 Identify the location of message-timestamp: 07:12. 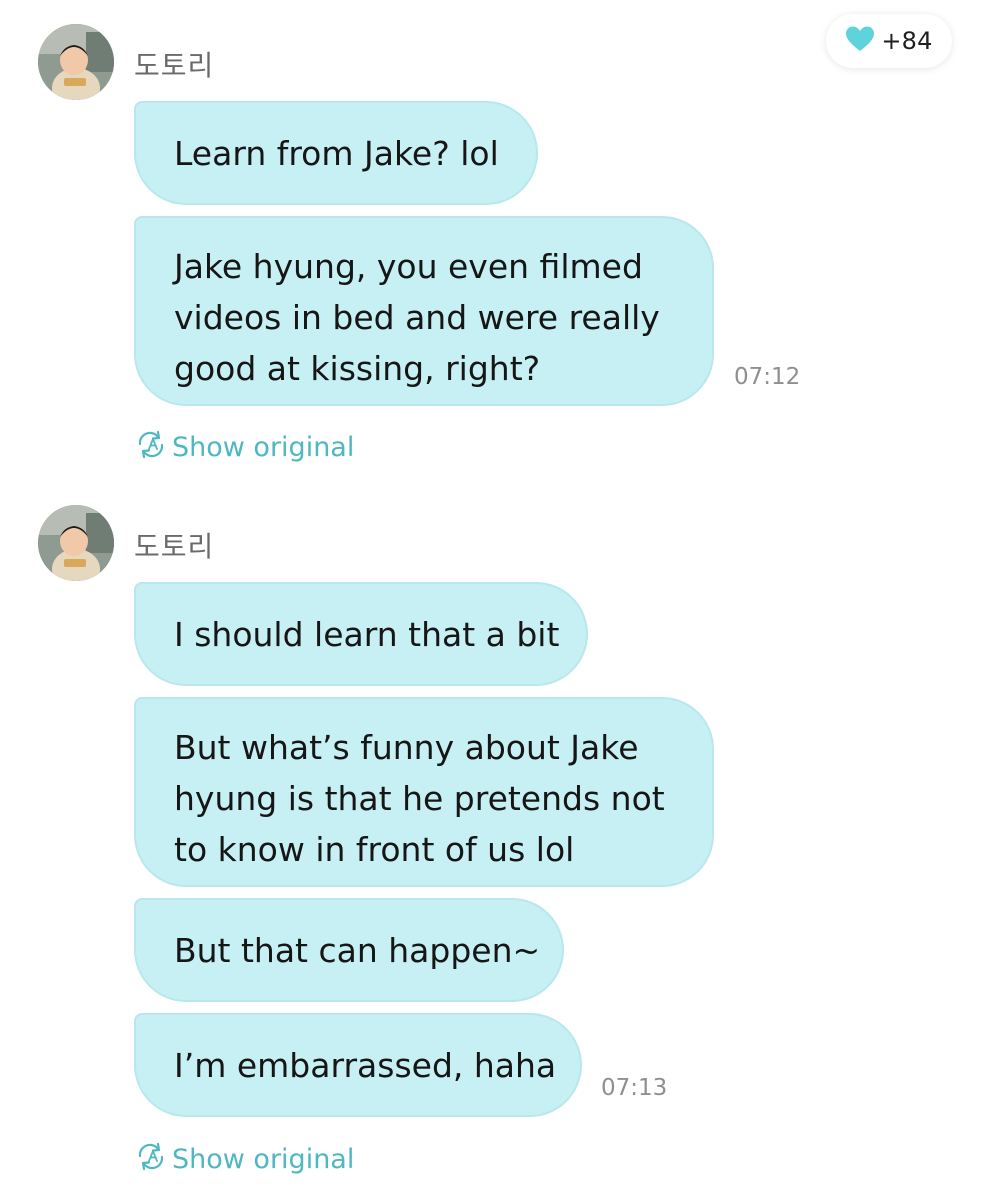
(767, 377).